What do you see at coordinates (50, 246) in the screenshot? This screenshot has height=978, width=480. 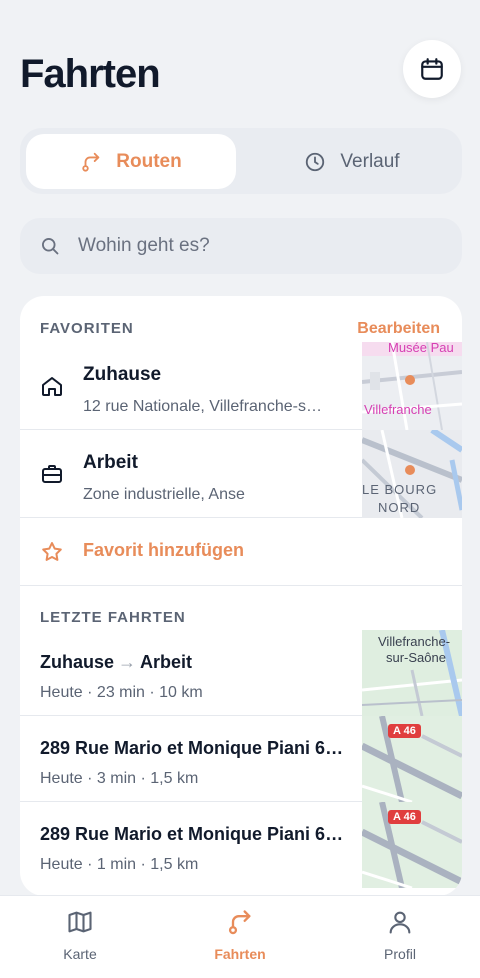 I see `search-icon` at bounding box center [50, 246].